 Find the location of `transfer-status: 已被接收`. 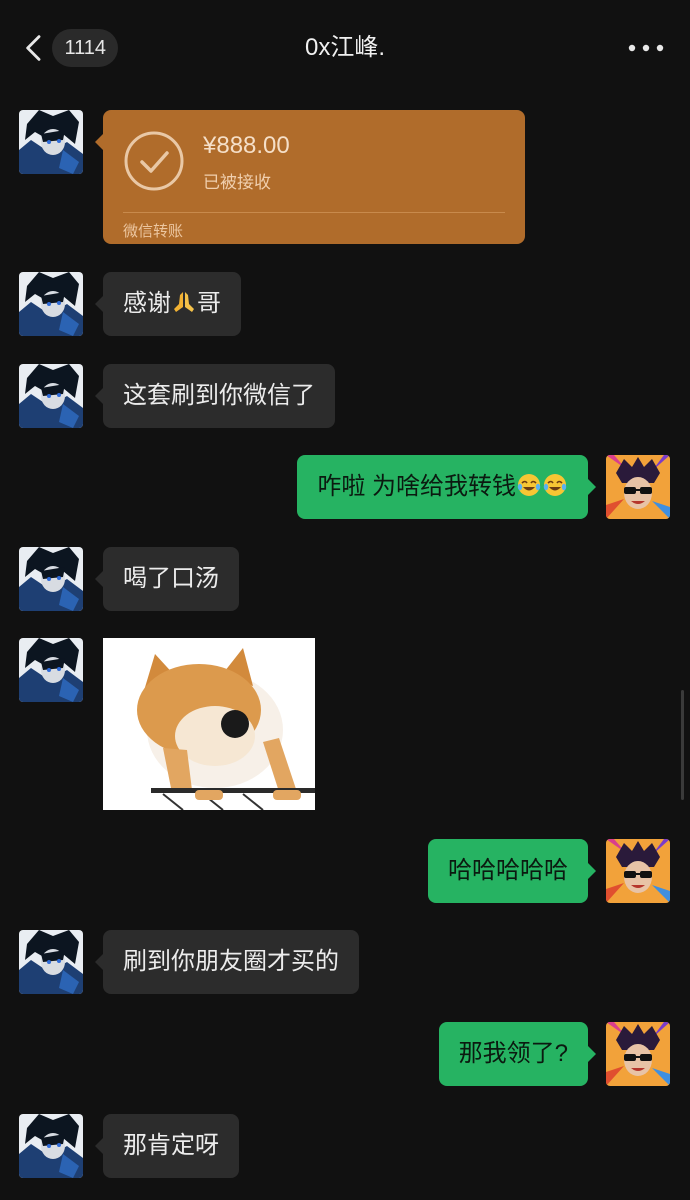

transfer-status: 已被接收 is located at coordinates (237, 182).